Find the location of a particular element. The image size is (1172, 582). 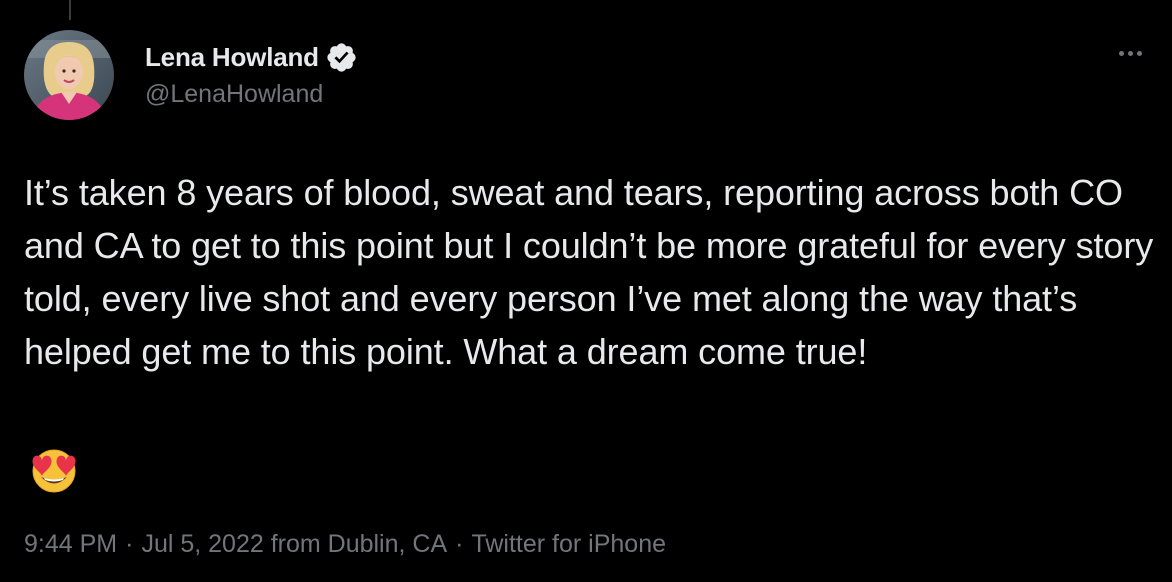

avatar is located at coordinates (69, 75).